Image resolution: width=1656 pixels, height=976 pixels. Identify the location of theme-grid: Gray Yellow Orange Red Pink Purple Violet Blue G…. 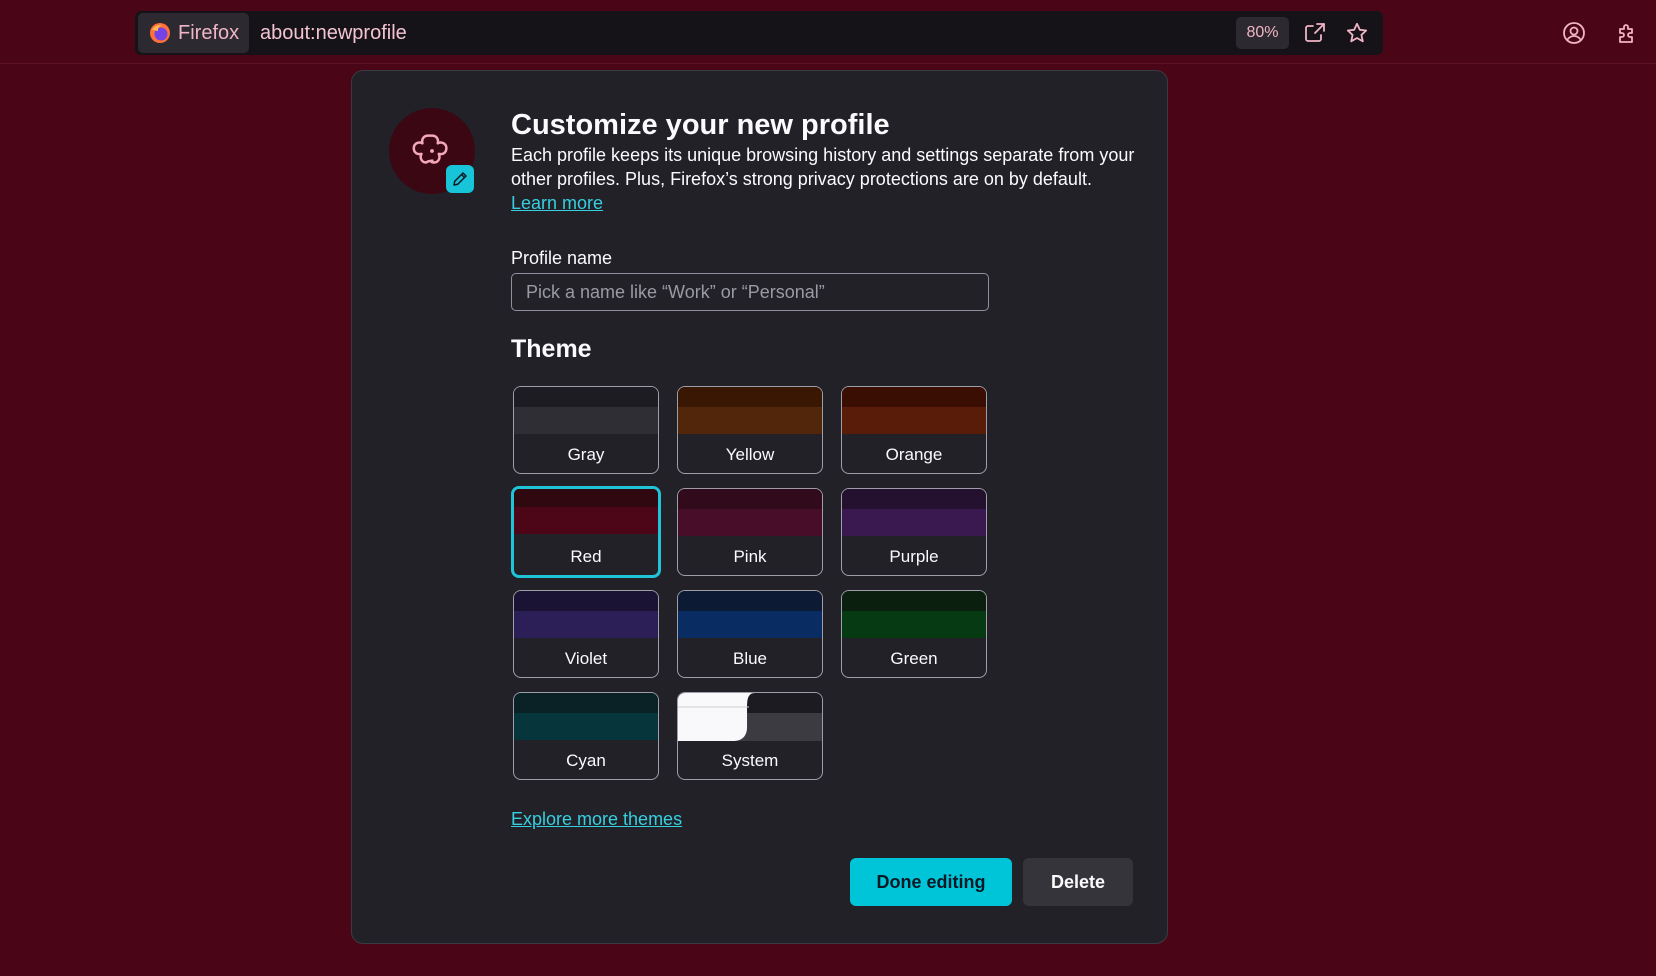
(749, 582).